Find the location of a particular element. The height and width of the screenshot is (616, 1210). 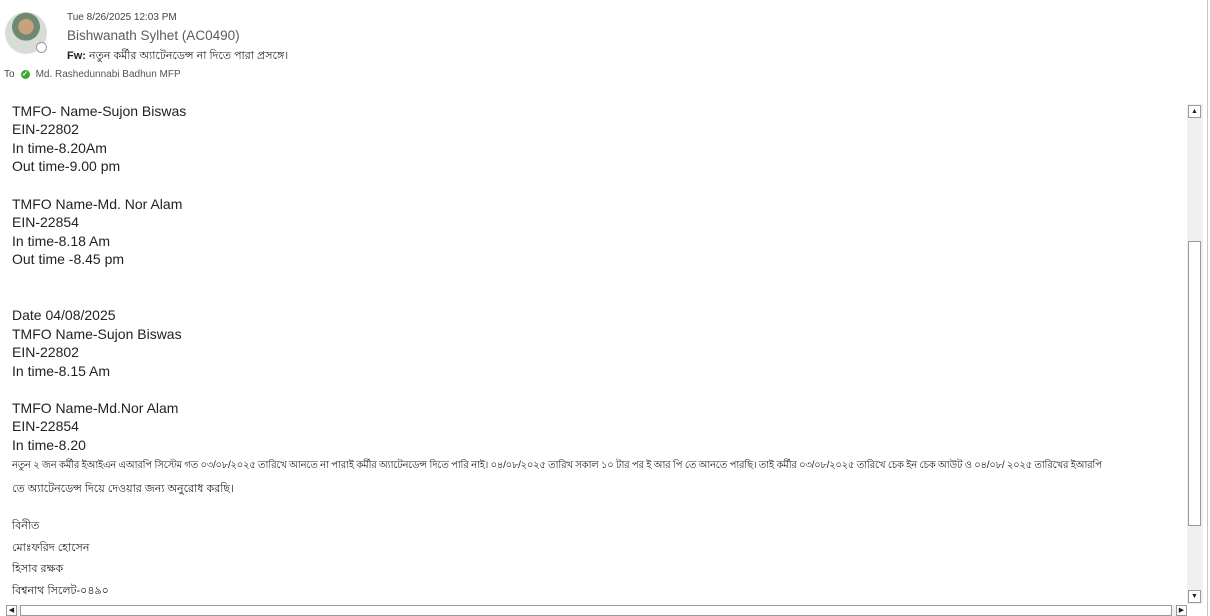

recipient-name: Md. Rashedunnabi Badhun MFP is located at coordinates (108, 74).